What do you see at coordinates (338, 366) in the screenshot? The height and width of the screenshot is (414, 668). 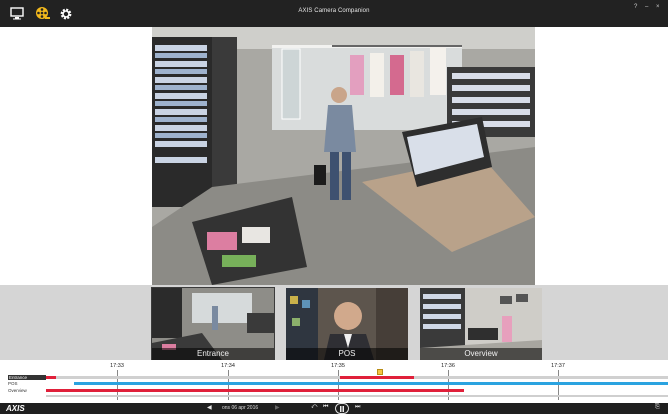 I see `tick-label: 17:35` at bounding box center [338, 366].